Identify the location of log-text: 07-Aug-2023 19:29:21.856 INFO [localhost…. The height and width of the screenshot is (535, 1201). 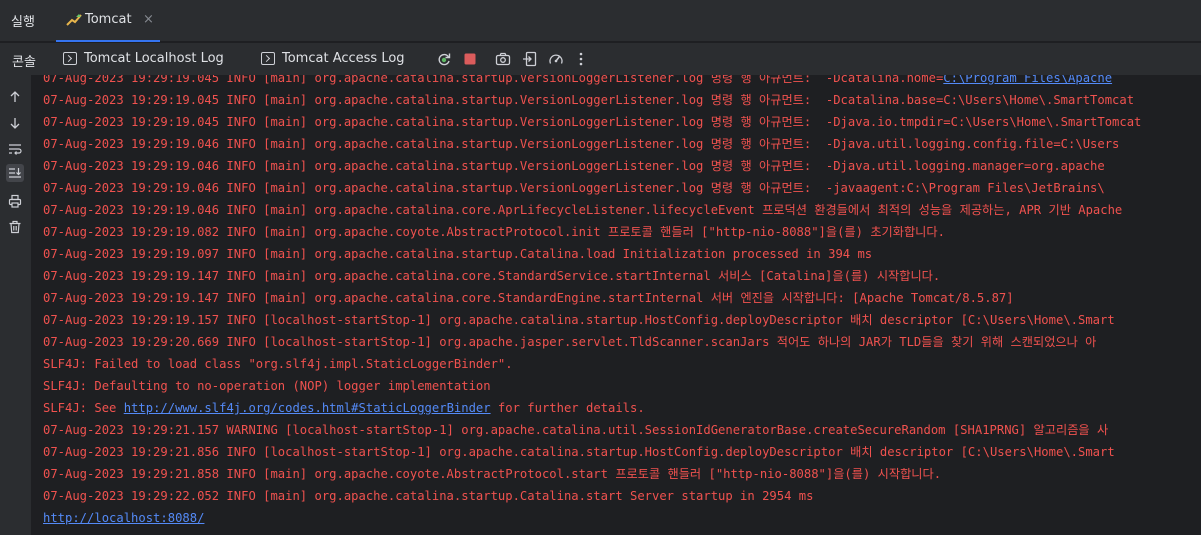
(579, 452).